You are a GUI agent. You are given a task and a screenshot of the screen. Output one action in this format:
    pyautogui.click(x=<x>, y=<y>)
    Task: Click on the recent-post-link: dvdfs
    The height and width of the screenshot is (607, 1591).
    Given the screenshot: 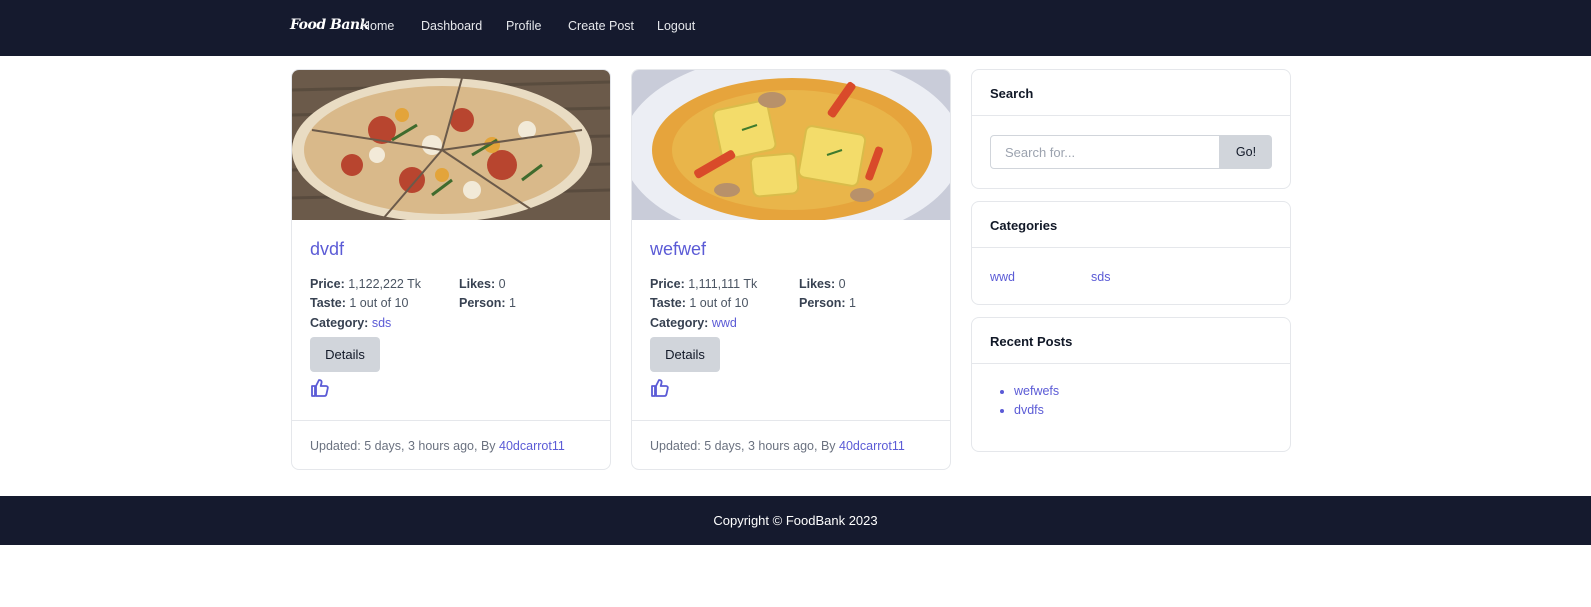 What is the action you would take?
    pyautogui.click(x=1029, y=410)
    